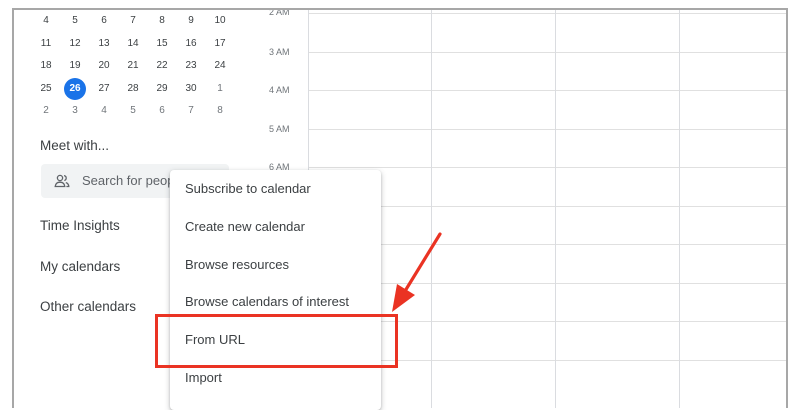  Describe the element at coordinates (276, 341) in the screenshot. I see `annotation-highlight-box` at that location.